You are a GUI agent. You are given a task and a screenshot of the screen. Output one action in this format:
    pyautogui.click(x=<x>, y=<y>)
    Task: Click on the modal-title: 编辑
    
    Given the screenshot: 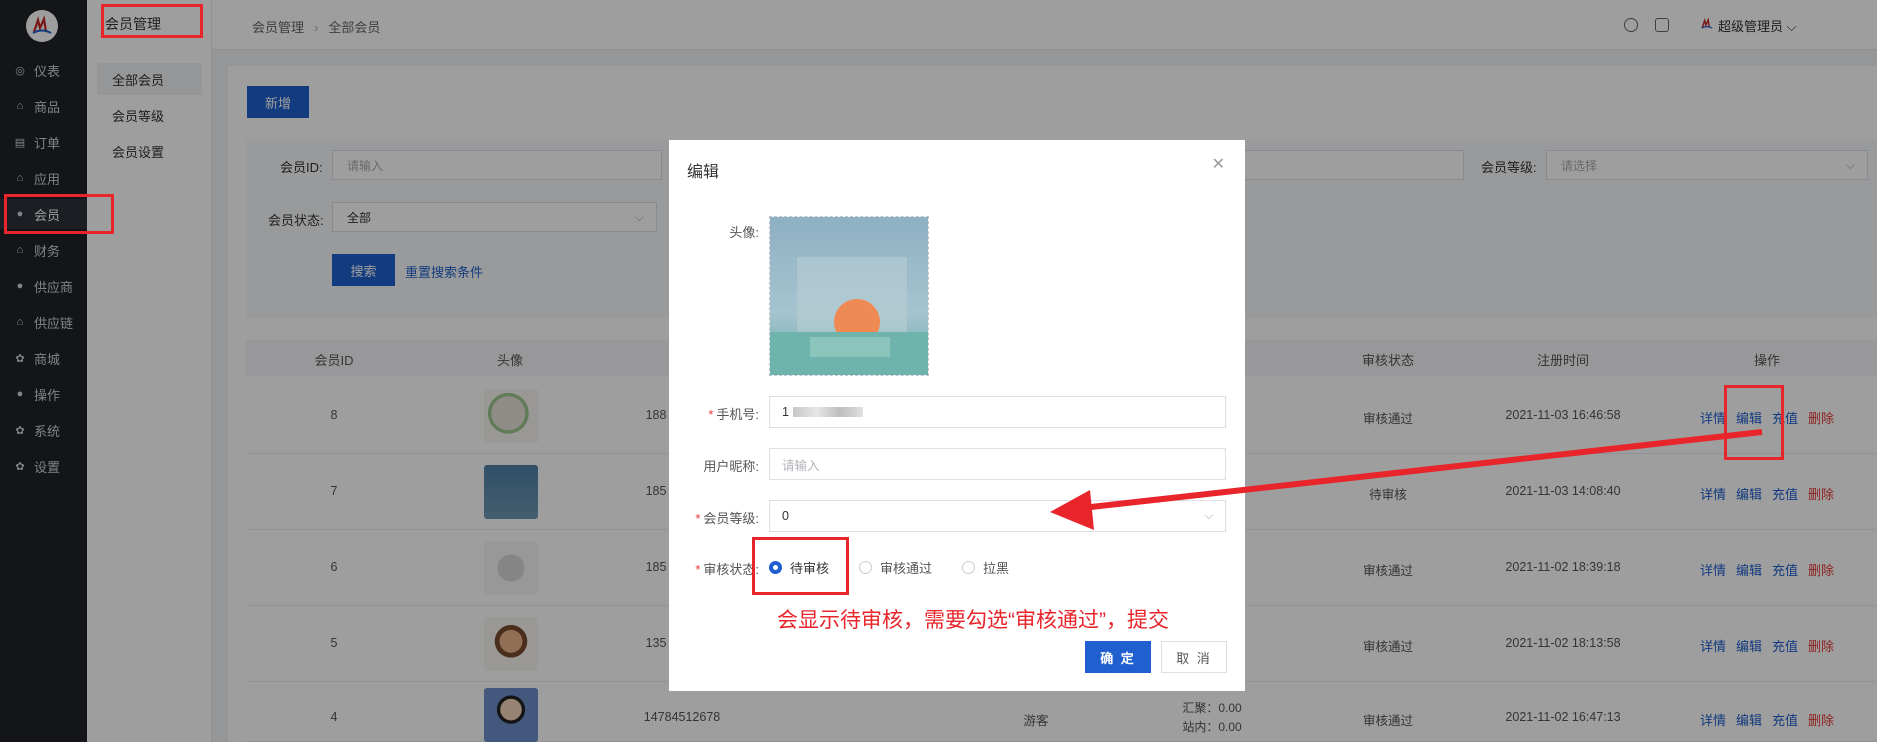 What is the action you would take?
    pyautogui.click(x=703, y=172)
    